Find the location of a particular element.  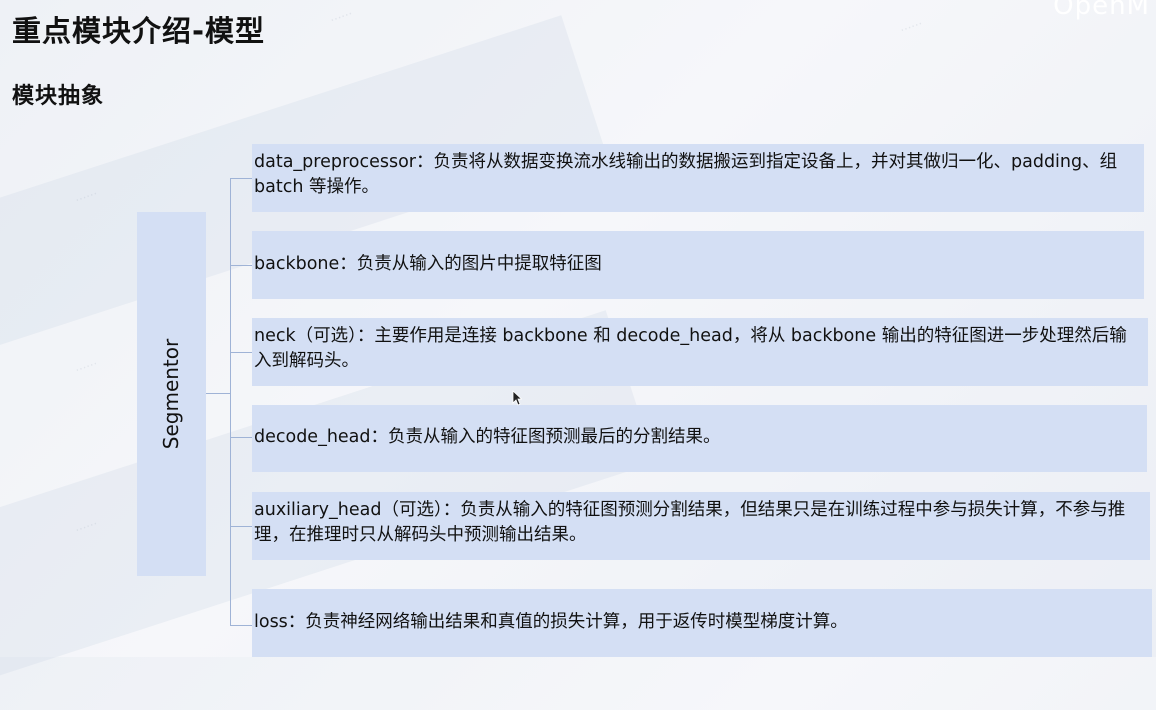

module-card-decode-head: decode_head：负责从输入的特征图预测最后的分割结果。 is located at coordinates (699, 438).